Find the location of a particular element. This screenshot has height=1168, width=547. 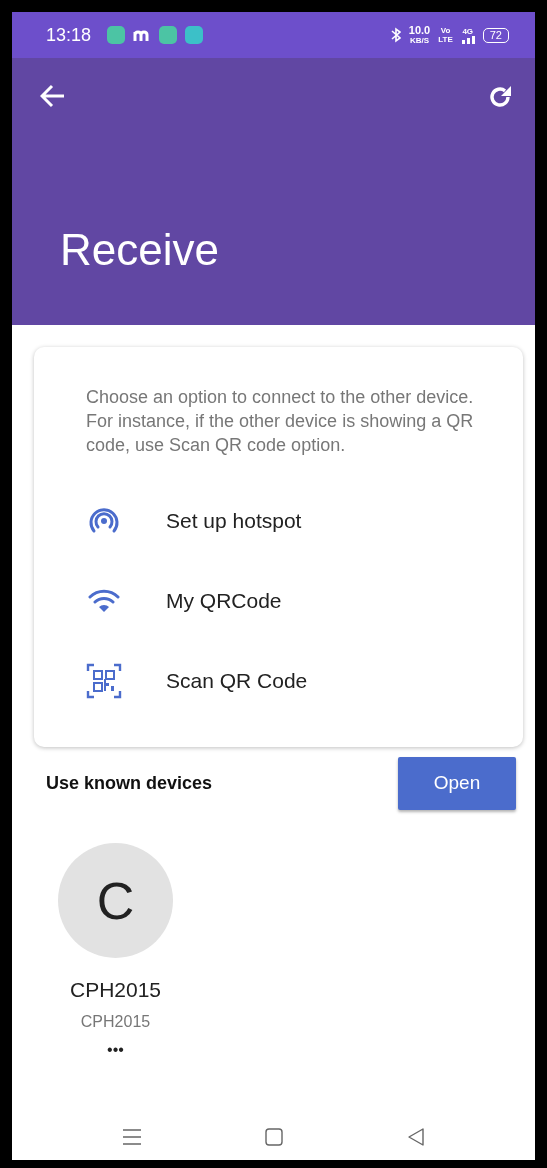

home-button-icon is located at coordinates (274, 1137).